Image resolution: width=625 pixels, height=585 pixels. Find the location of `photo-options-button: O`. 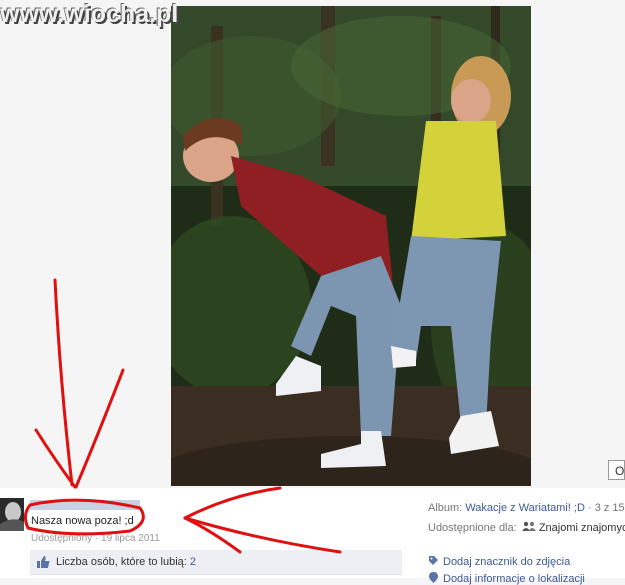

photo-options-button: O is located at coordinates (616, 470).